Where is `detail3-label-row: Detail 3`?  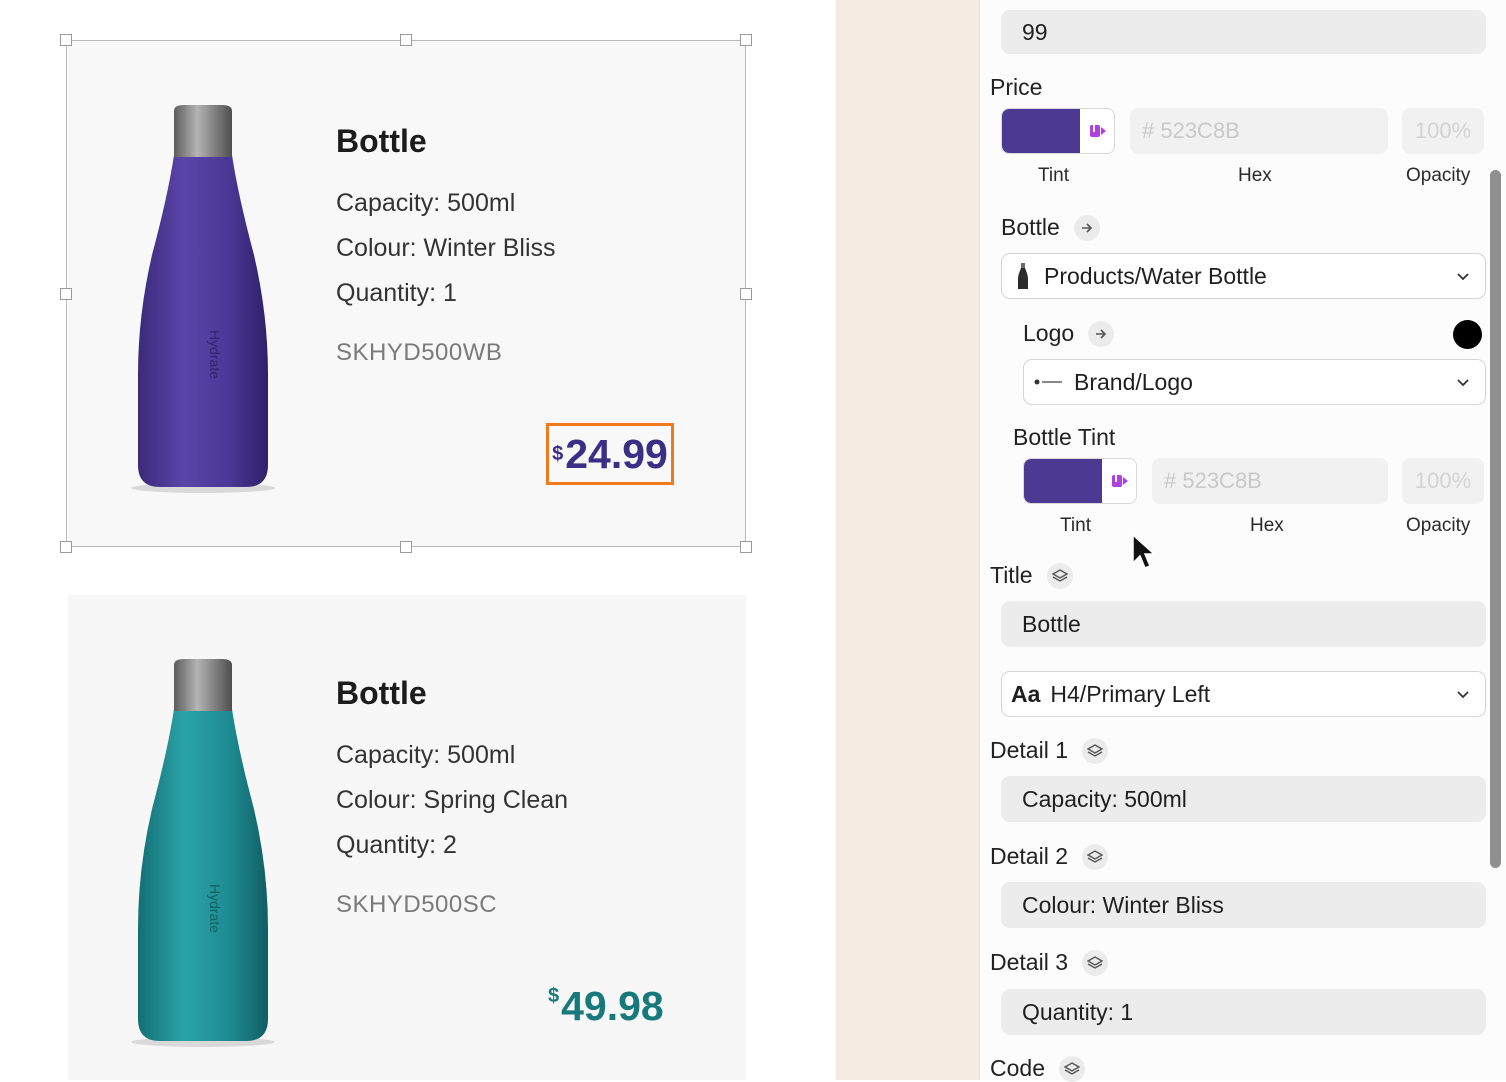
detail3-label-row: Detail 3 is located at coordinates (1049, 962).